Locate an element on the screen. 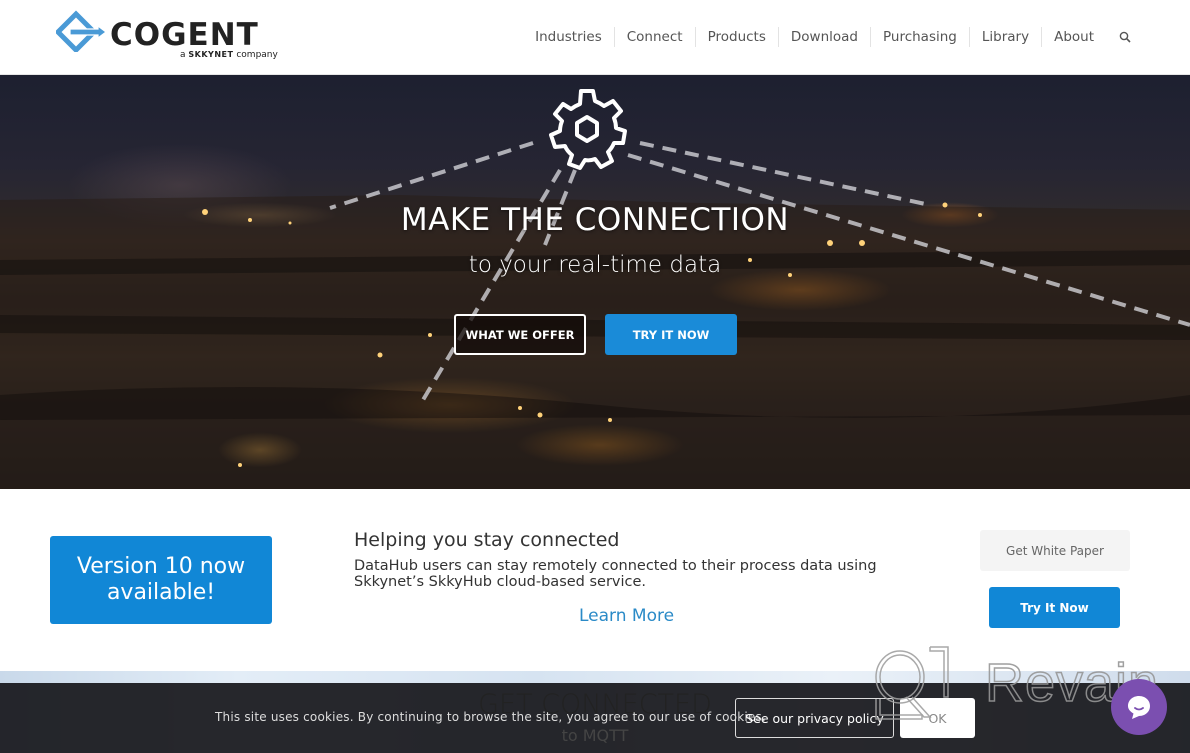  search-button is located at coordinates (1125, 37).